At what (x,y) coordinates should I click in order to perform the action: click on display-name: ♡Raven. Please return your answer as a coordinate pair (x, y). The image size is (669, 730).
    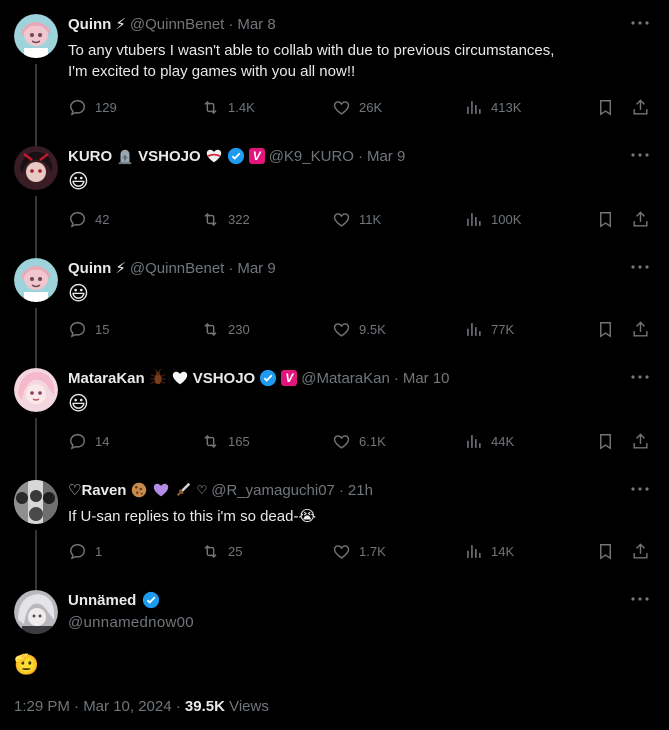
    Looking at the image, I should click on (97, 490).